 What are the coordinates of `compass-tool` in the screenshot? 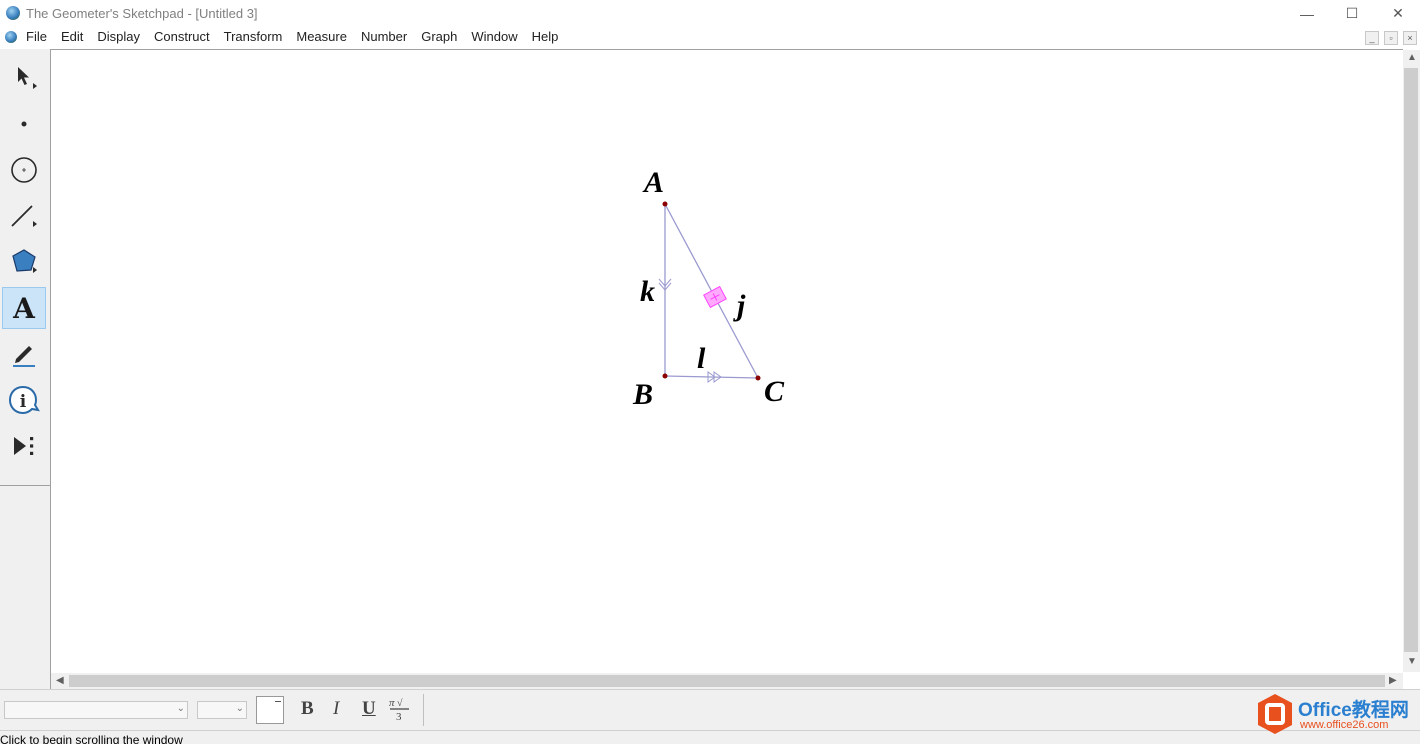 It's located at (24, 170).